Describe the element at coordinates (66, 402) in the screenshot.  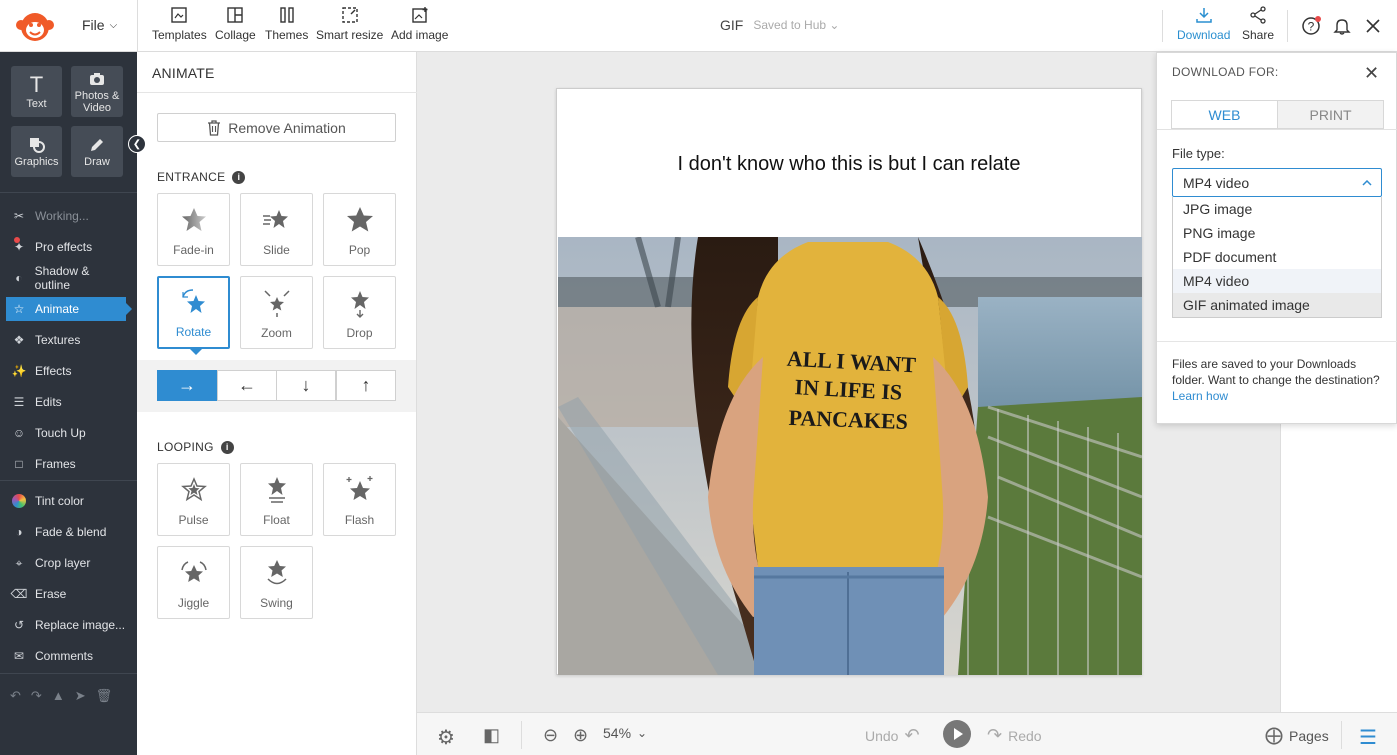
I see `sidebar-item-edits: ☰ Edits` at that location.